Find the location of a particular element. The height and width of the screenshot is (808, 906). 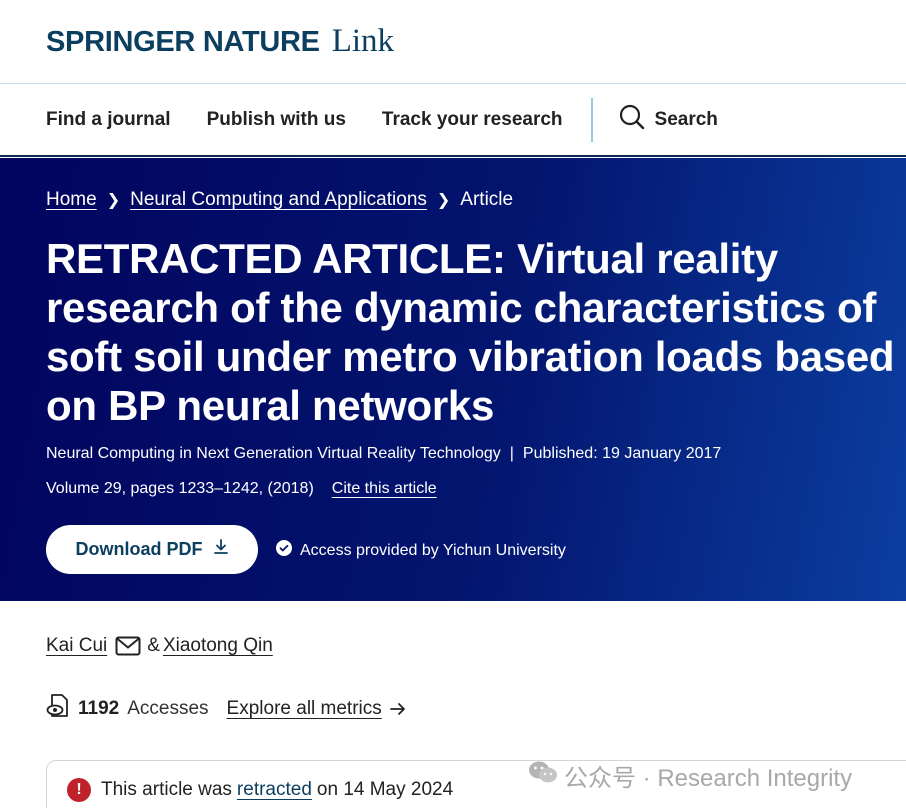

access-info: Access provided by Yichun University is located at coordinates (421, 550).